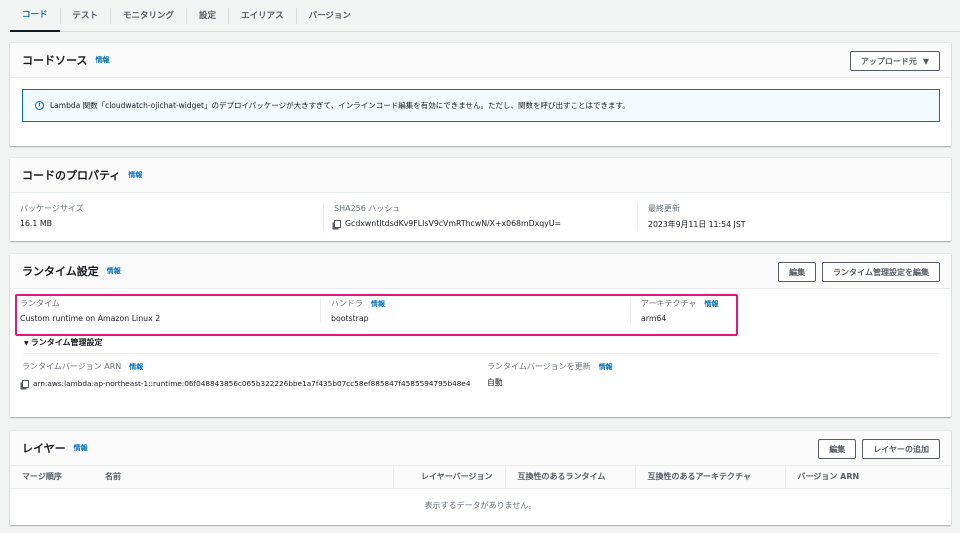 The image size is (960, 533). What do you see at coordinates (709, 477) in the screenshot?
I see `column-header: 互換性のあるアーキテクチャ` at bounding box center [709, 477].